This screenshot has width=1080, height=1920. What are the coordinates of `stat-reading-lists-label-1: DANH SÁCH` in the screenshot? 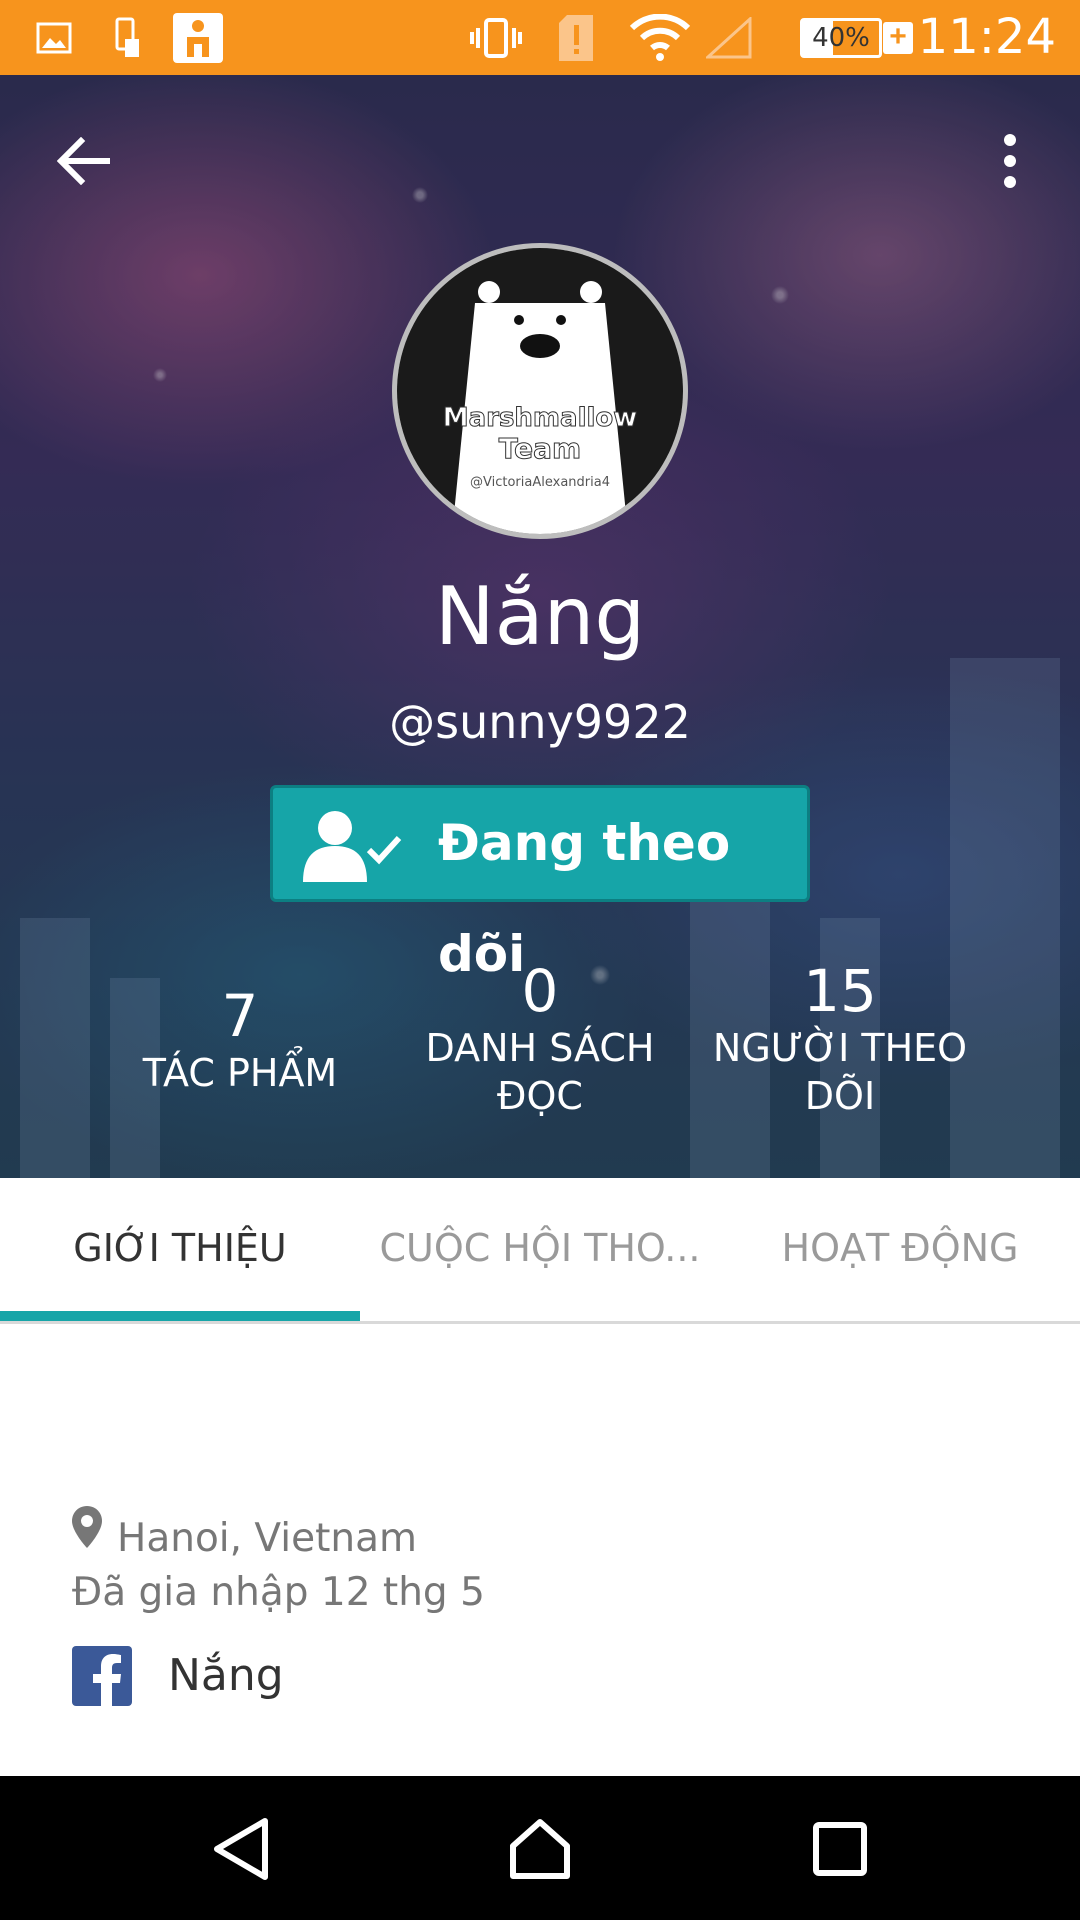 It's located at (540, 1048).